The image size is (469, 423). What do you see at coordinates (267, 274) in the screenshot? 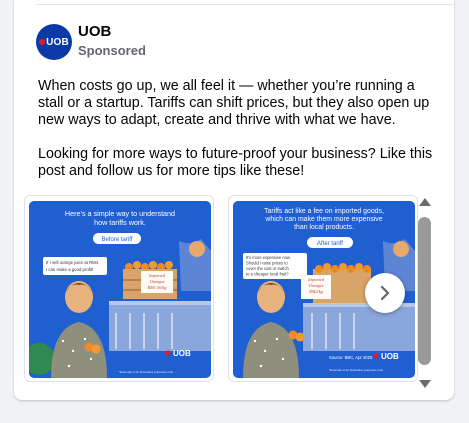
I see `speech-text: to a cheaper local fruit?` at bounding box center [267, 274].